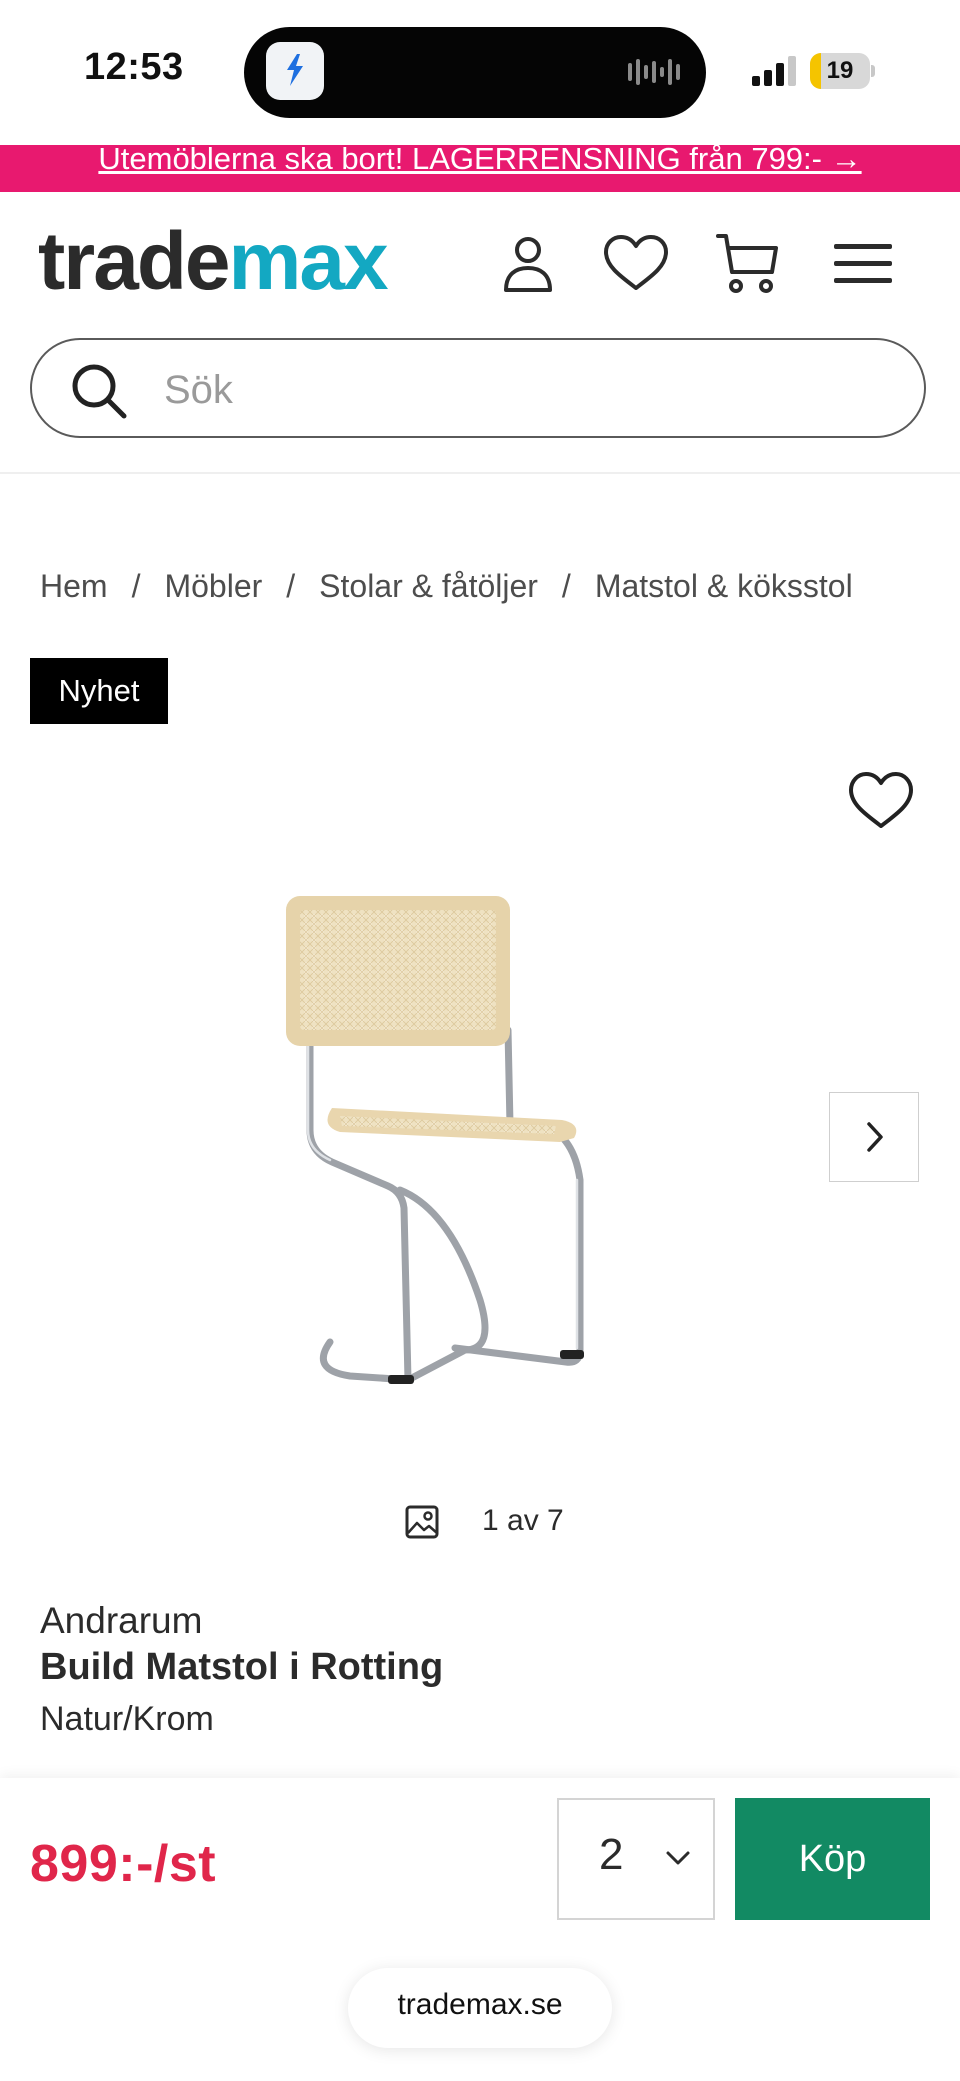 Image resolution: width=960 pixels, height=2081 pixels. Describe the element at coordinates (134, 67) in the screenshot. I see `status-time: 12:53` at that location.